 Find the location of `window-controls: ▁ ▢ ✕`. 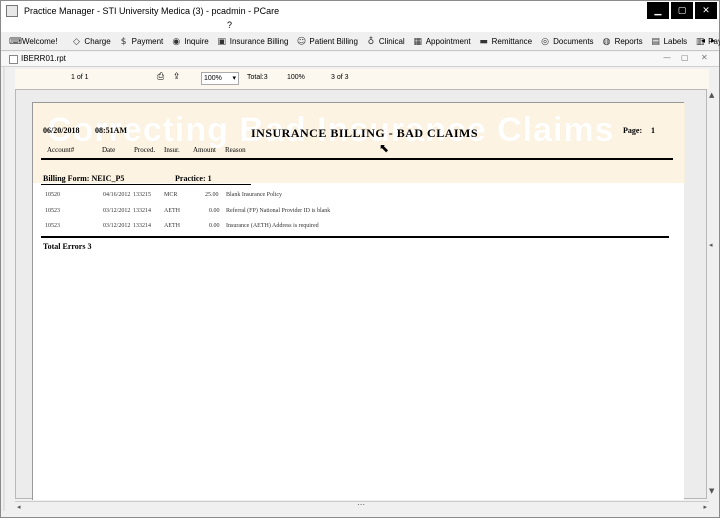

window-controls: ▁ ▢ ✕ is located at coordinates (681, 10).